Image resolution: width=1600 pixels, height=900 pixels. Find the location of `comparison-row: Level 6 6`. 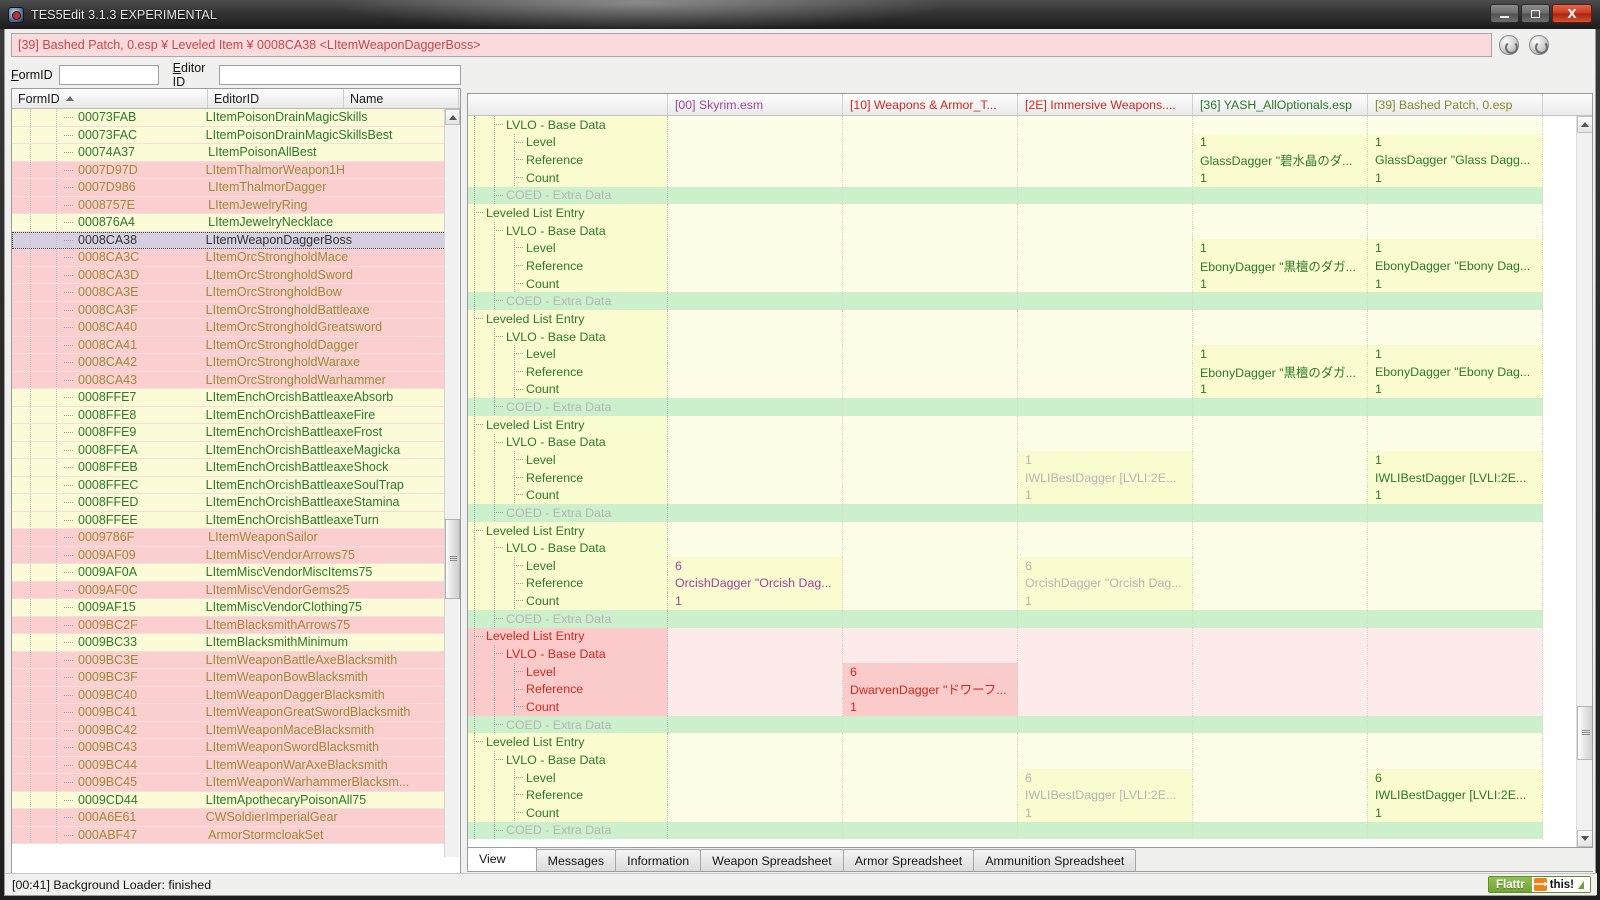

comparison-row: Level 6 6 is located at coordinates (1022, 566).